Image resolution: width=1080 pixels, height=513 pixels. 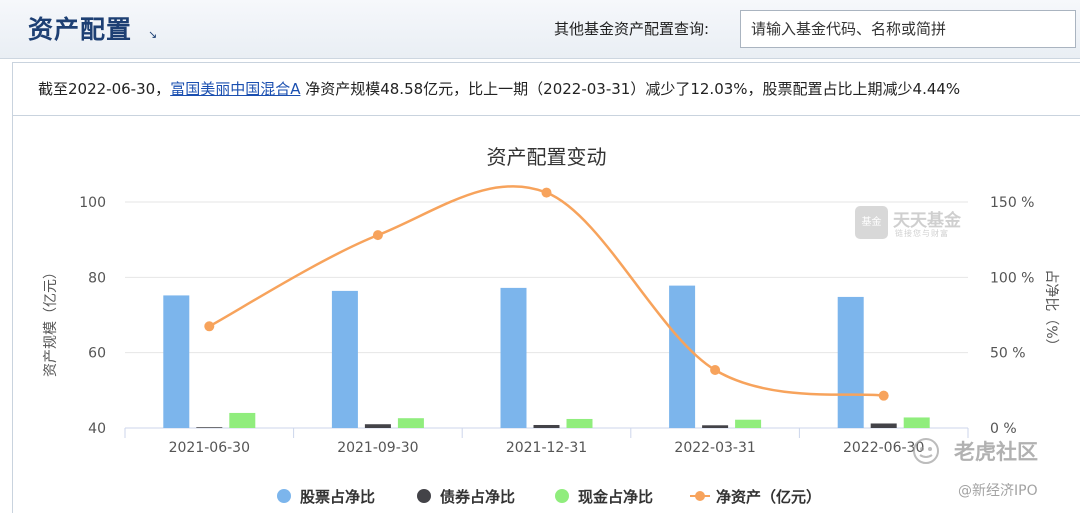 I want to click on y-tick-label-right: 0 %, so click(x=1003, y=429).